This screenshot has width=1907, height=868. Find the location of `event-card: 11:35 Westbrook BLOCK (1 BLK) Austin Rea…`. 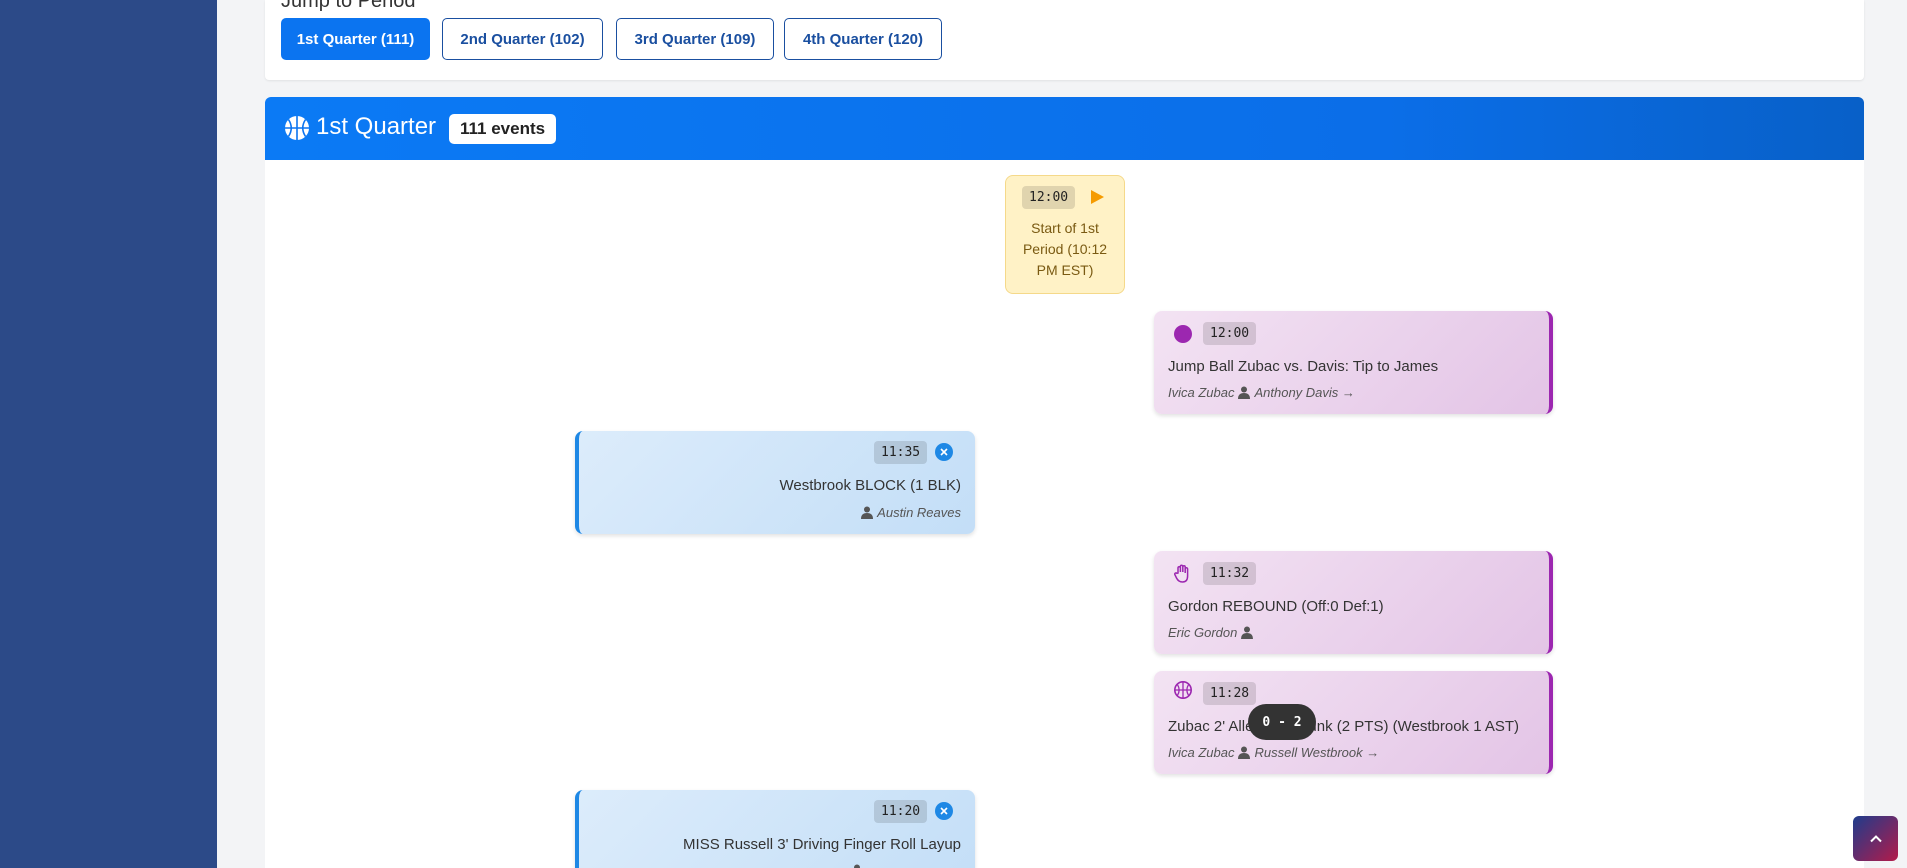

event-card: 11:35 Westbrook BLOCK (1 BLK) Austin Rea… is located at coordinates (775, 482).